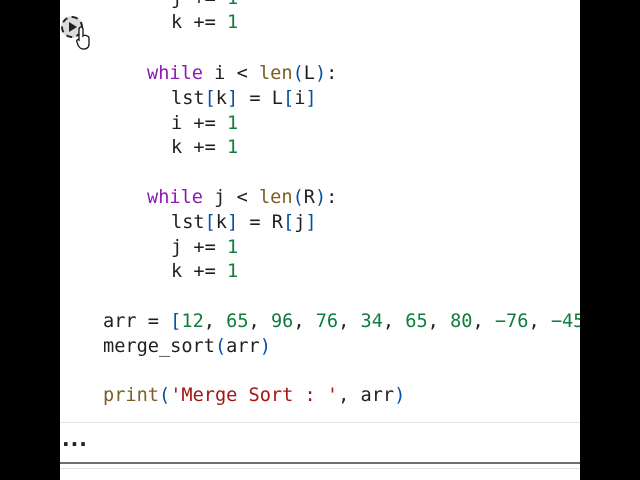 The width and height of the screenshot is (640, 480). What do you see at coordinates (320, 463) in the screenshot?
I see `cell-divider` at bounding box center [320, 463].